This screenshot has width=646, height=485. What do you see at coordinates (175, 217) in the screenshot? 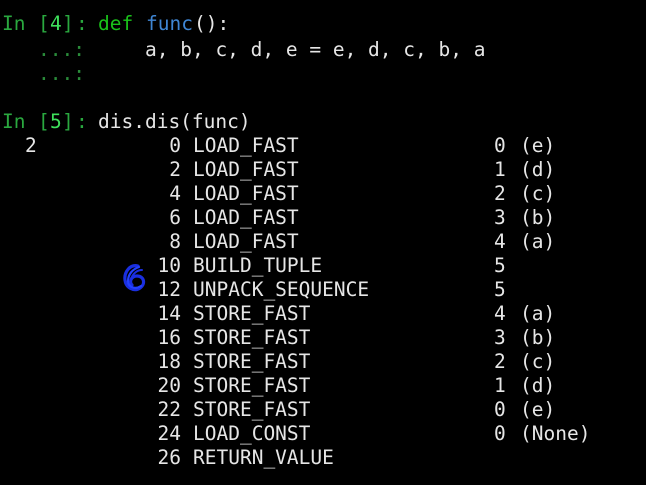
I see `bytecode-offset: 6` at bounding box center [175, 217].